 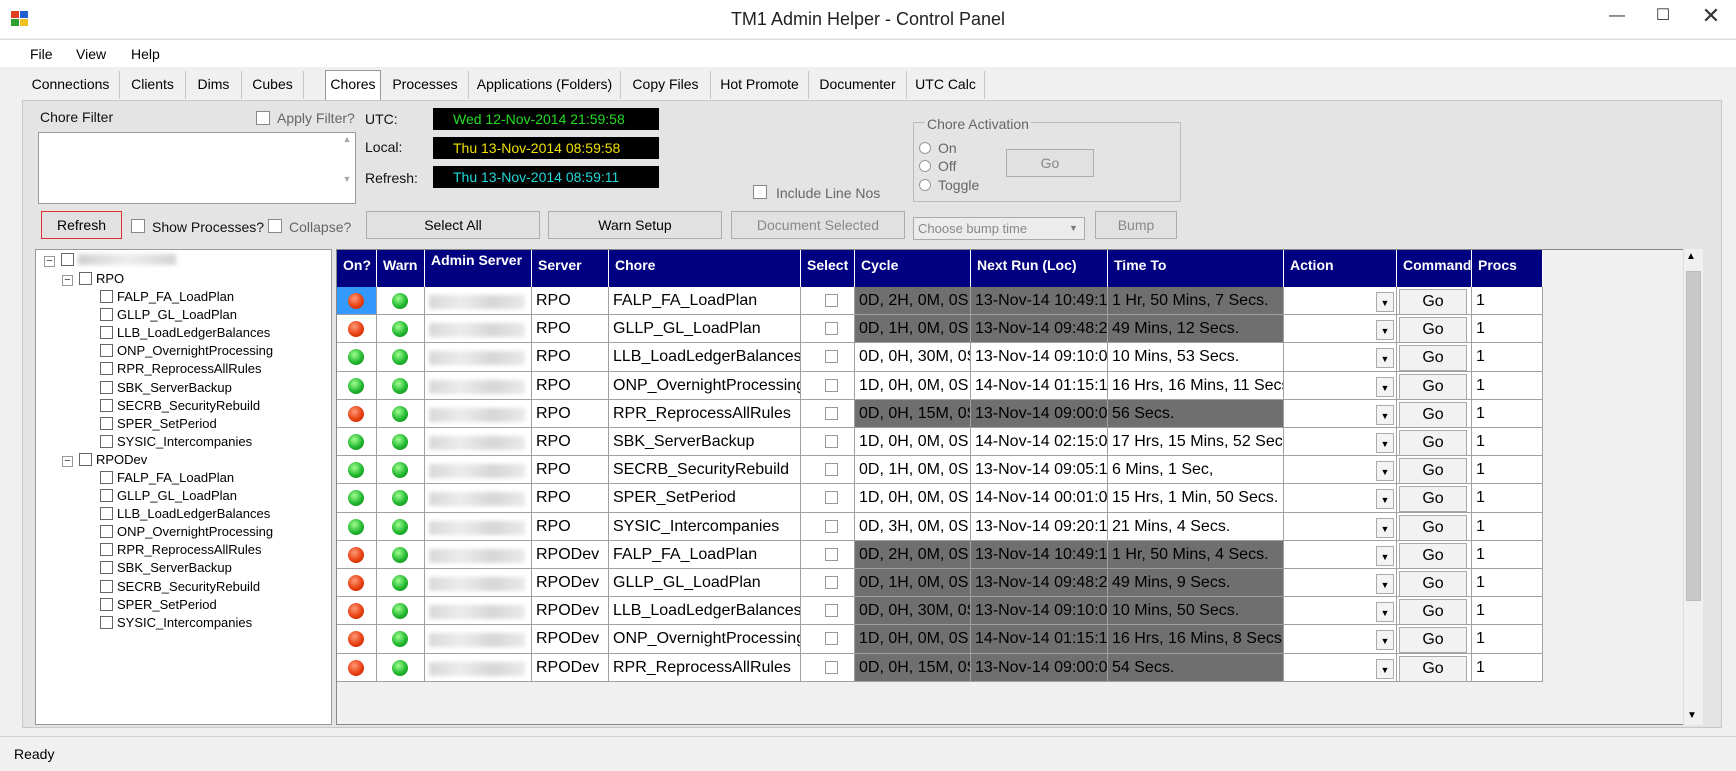 What do you see at coordinates (197, 168) in the screenshot?
I see `chore-filter-input` at bounding box center [197, 168].